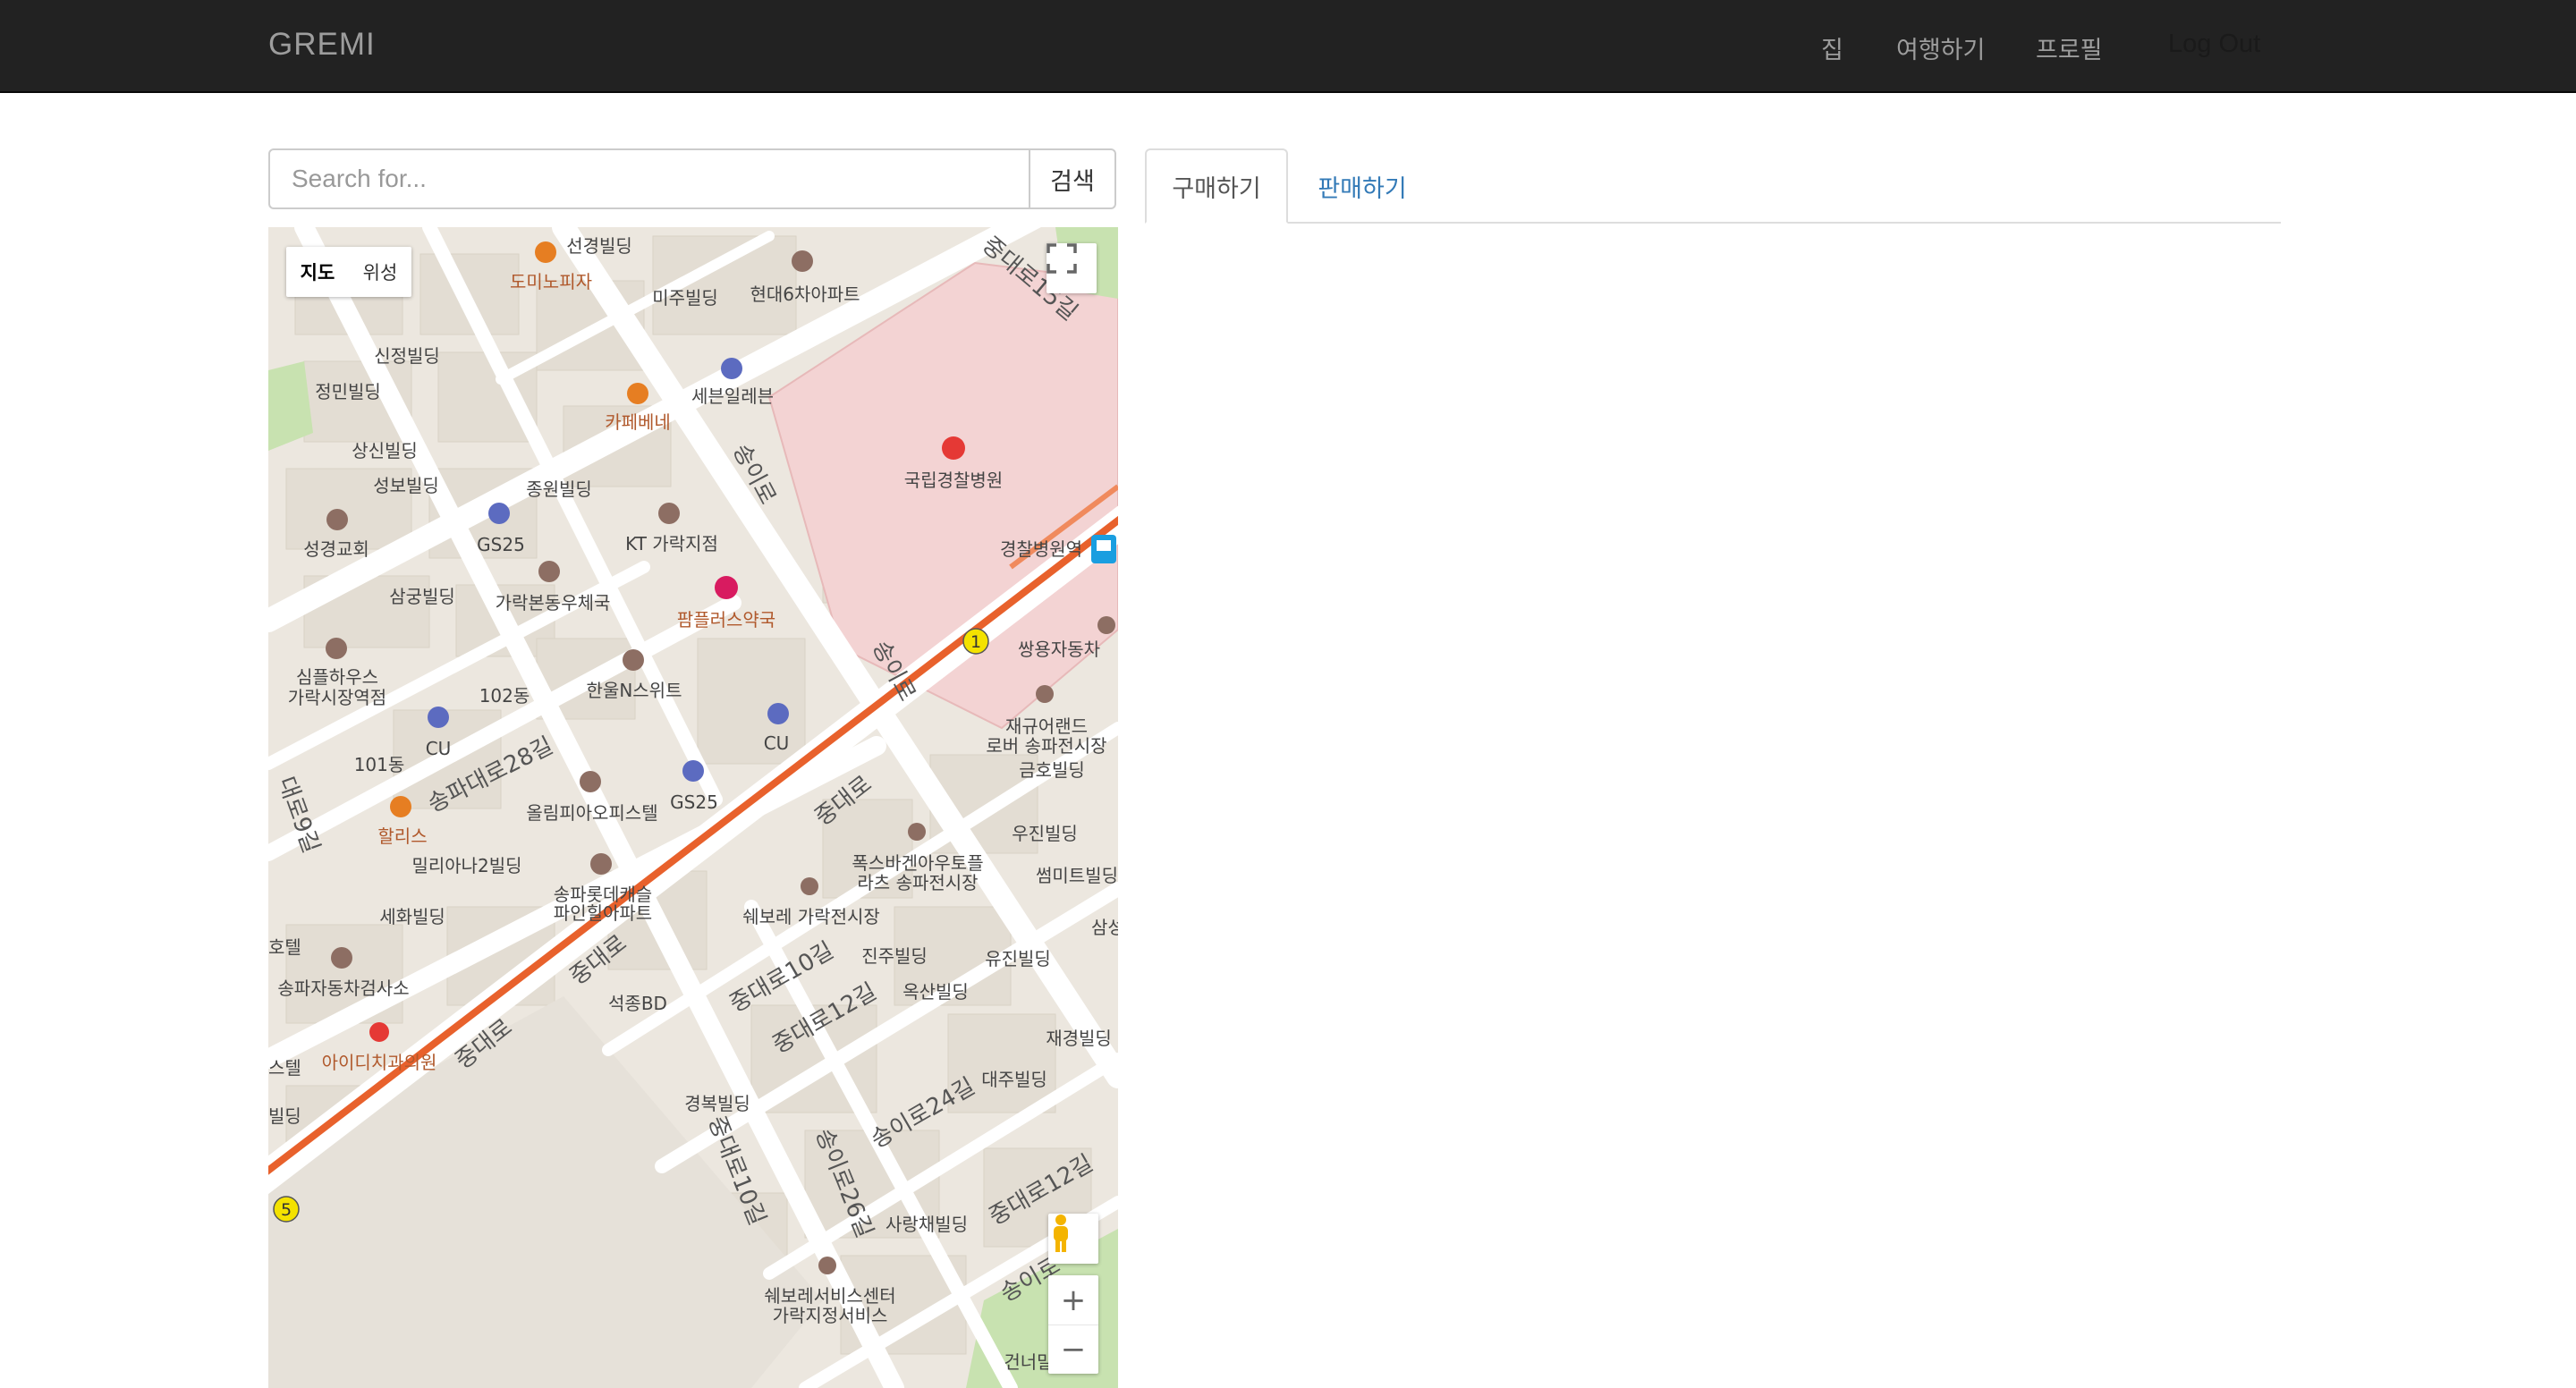  I want to click on place-label: 팜플러스약국, so click(726, 620).